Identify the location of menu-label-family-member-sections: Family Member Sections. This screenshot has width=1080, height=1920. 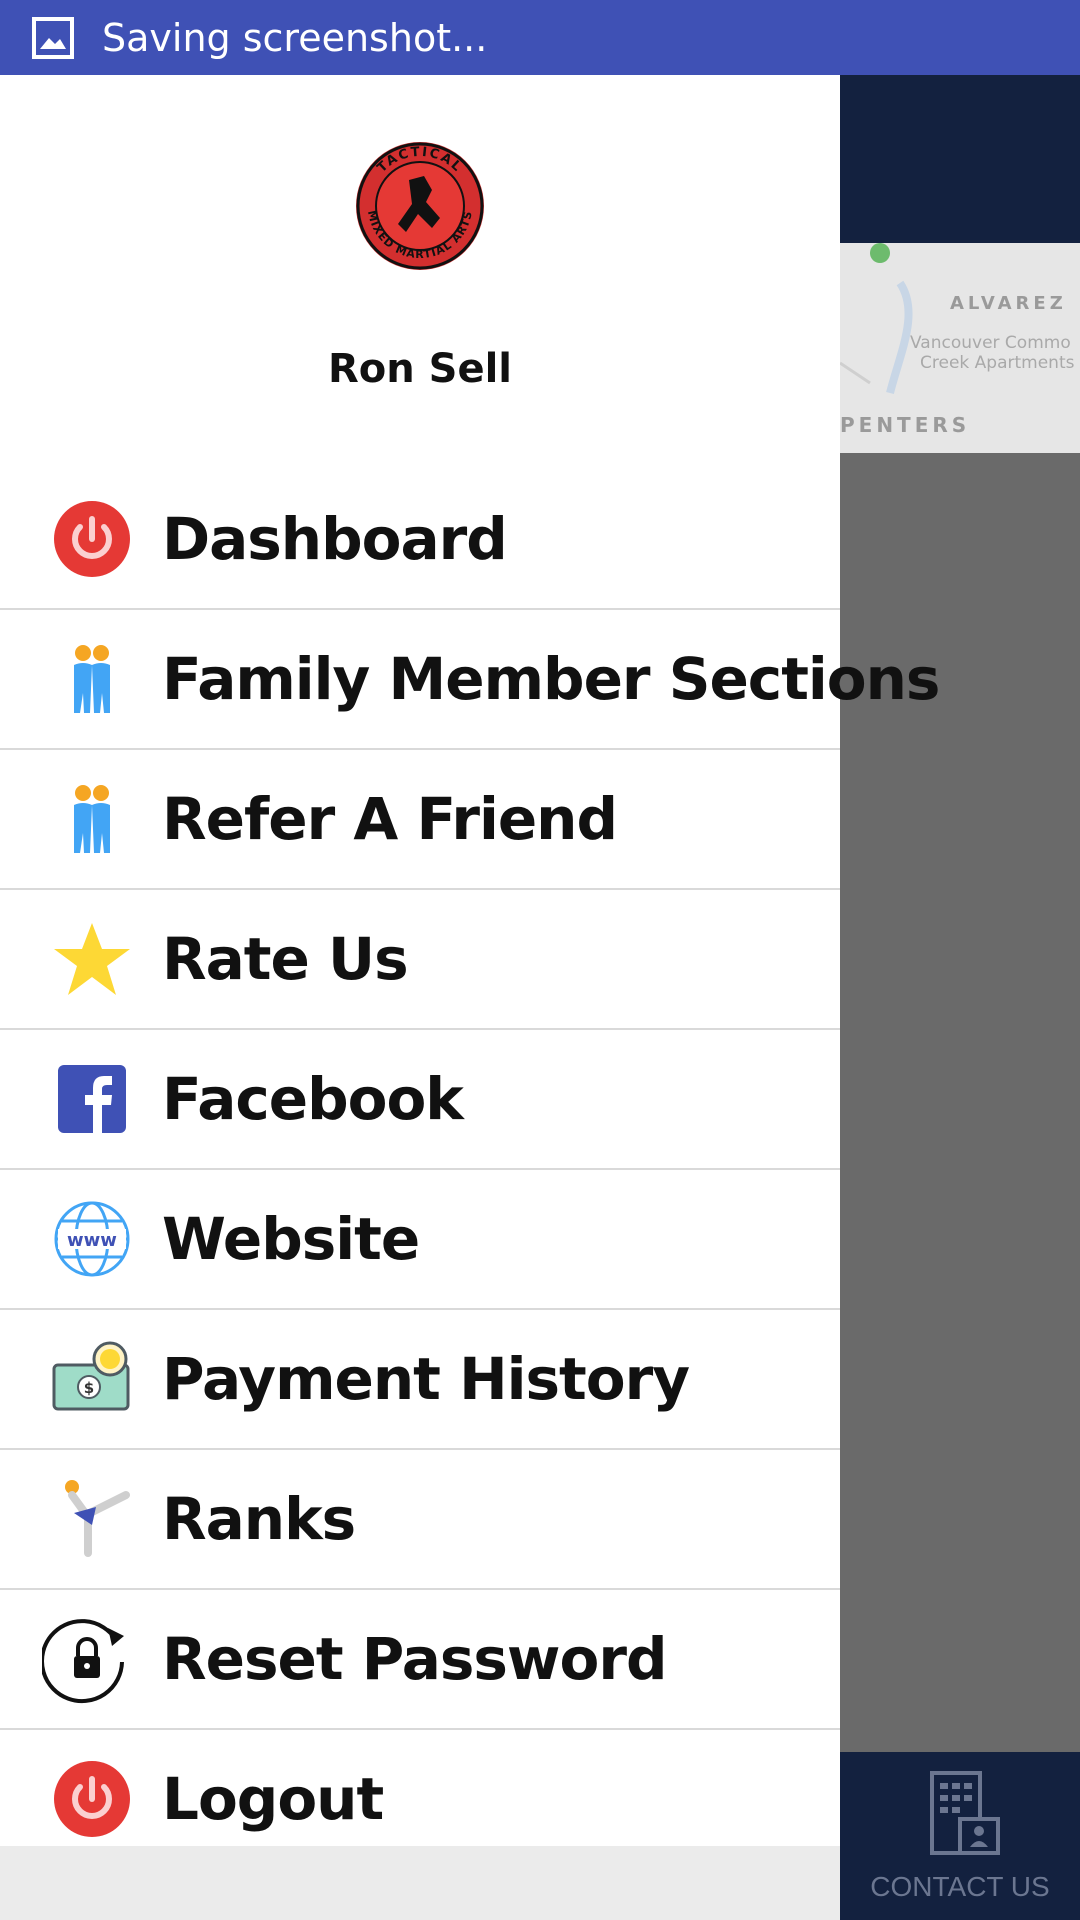
(551, 679).